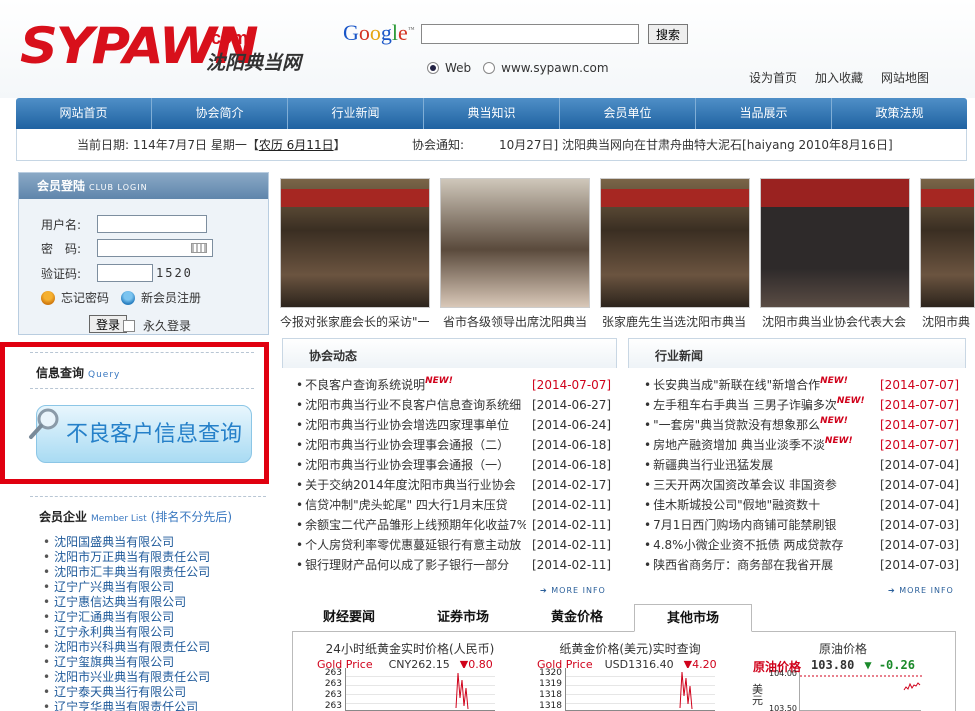  I want to click on news-item: 关于交纳2014年度沈阳市典当行业协会[2014-02-17], so click(453, 485).